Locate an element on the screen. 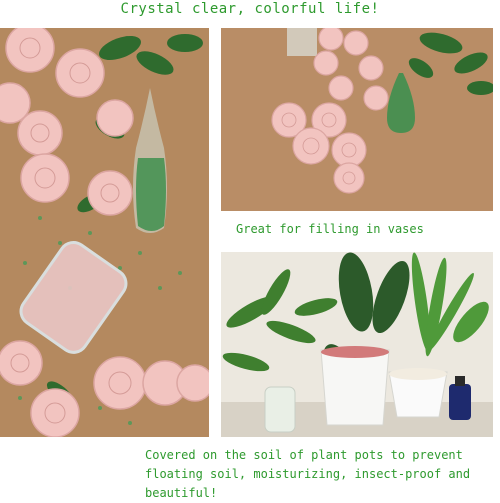 The height and width of the screenshot is (503, 500). headline-caption: Crystal clear, colorful life! is located at coordinates (250, 9).